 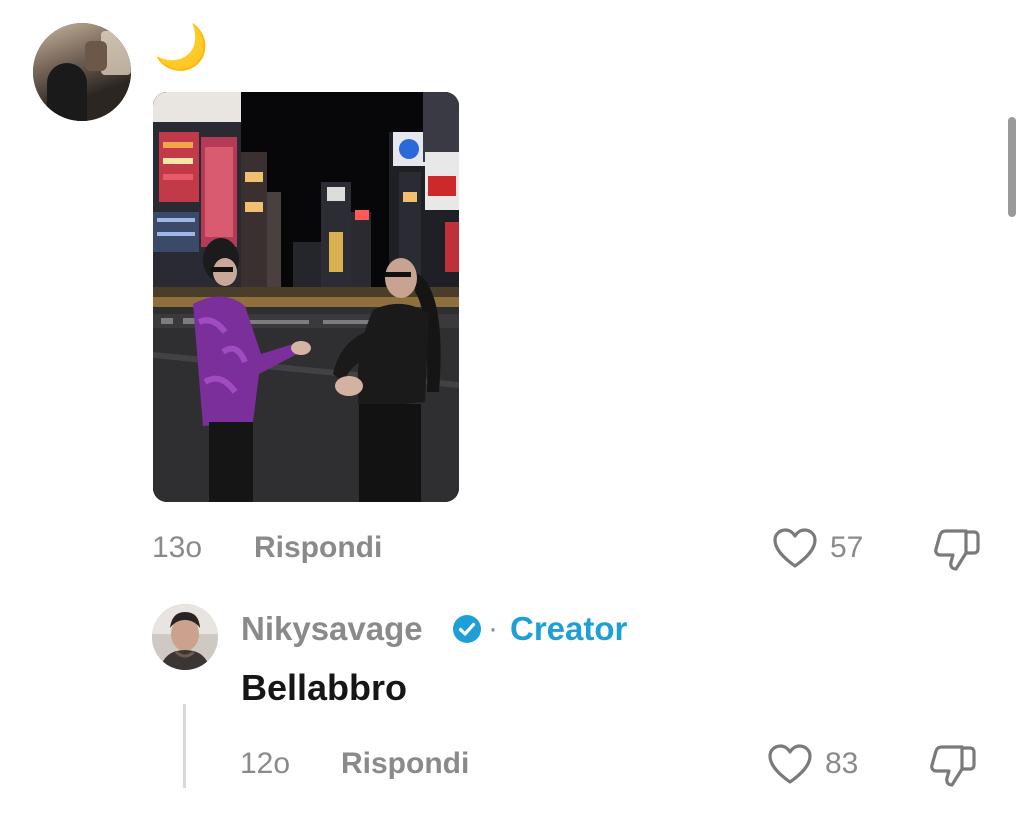 I want to click on reply-like-count: 83, so click(x=842, y=763).